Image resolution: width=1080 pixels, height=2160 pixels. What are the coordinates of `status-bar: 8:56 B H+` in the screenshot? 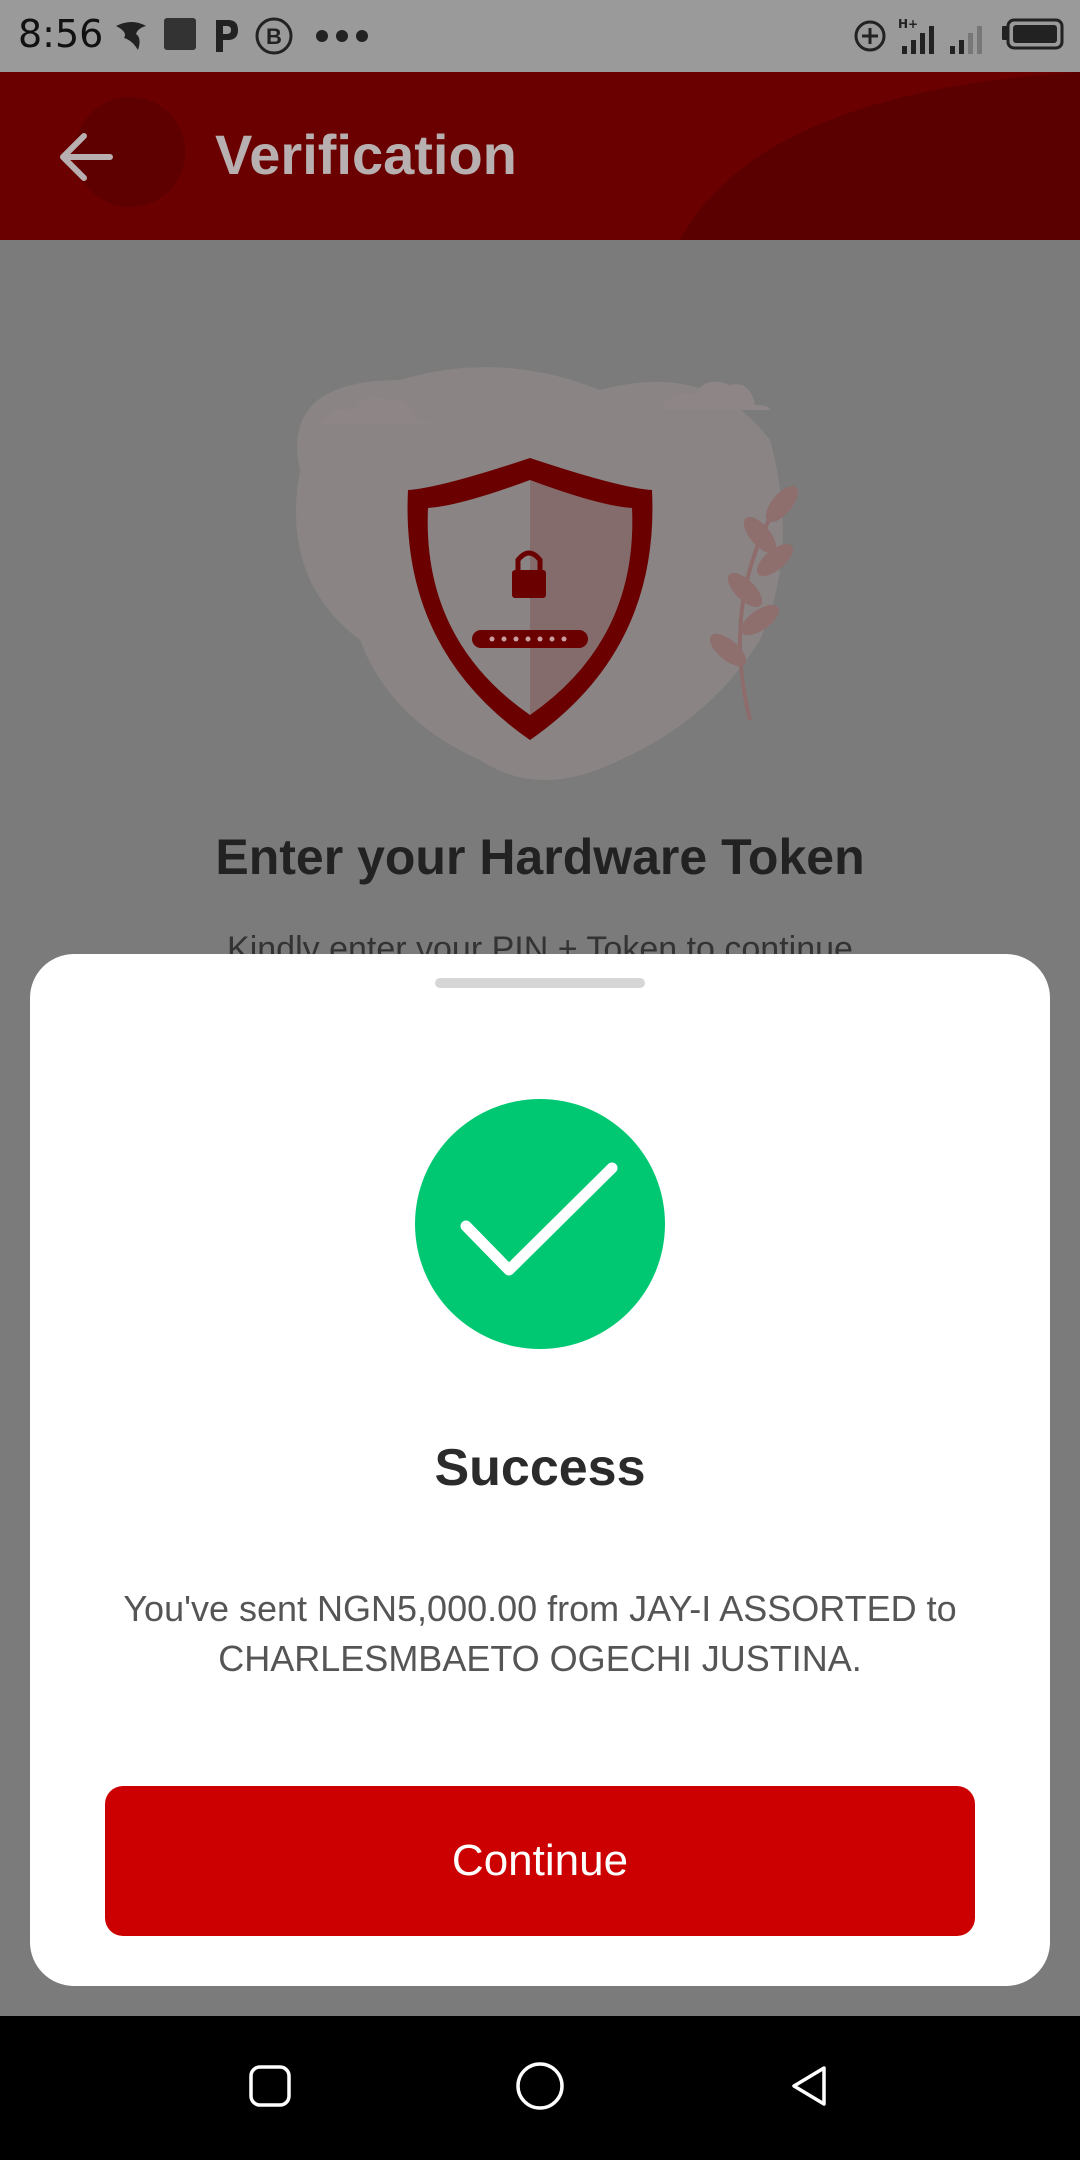 It's located at (540, 36).